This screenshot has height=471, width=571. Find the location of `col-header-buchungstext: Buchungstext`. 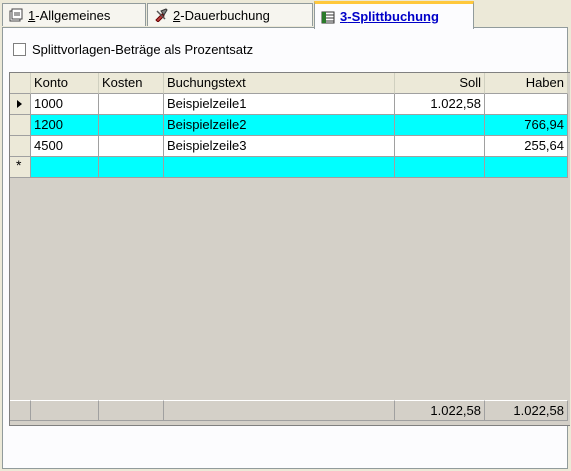

col-header-buchungstext: Buchungstext is located at coordinates (279, 83).